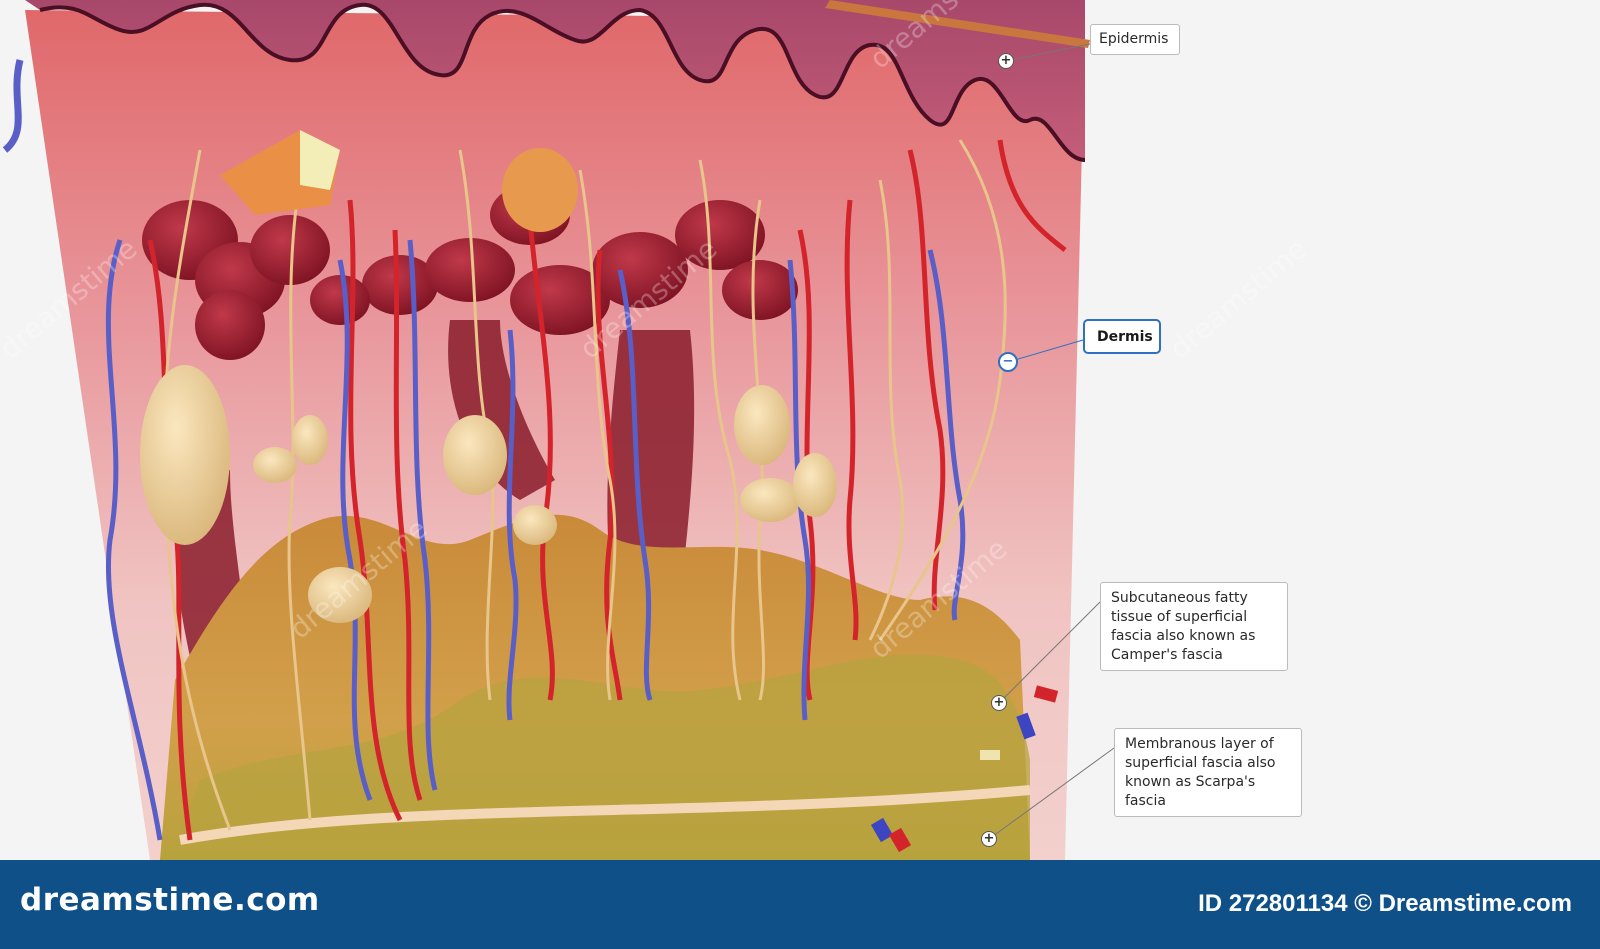 This screenshot has width=1600, height=949. Describe the element at coordinates (1183, 636) in the screenshot. I see `campers-label-line: fascia also known as` at that location.